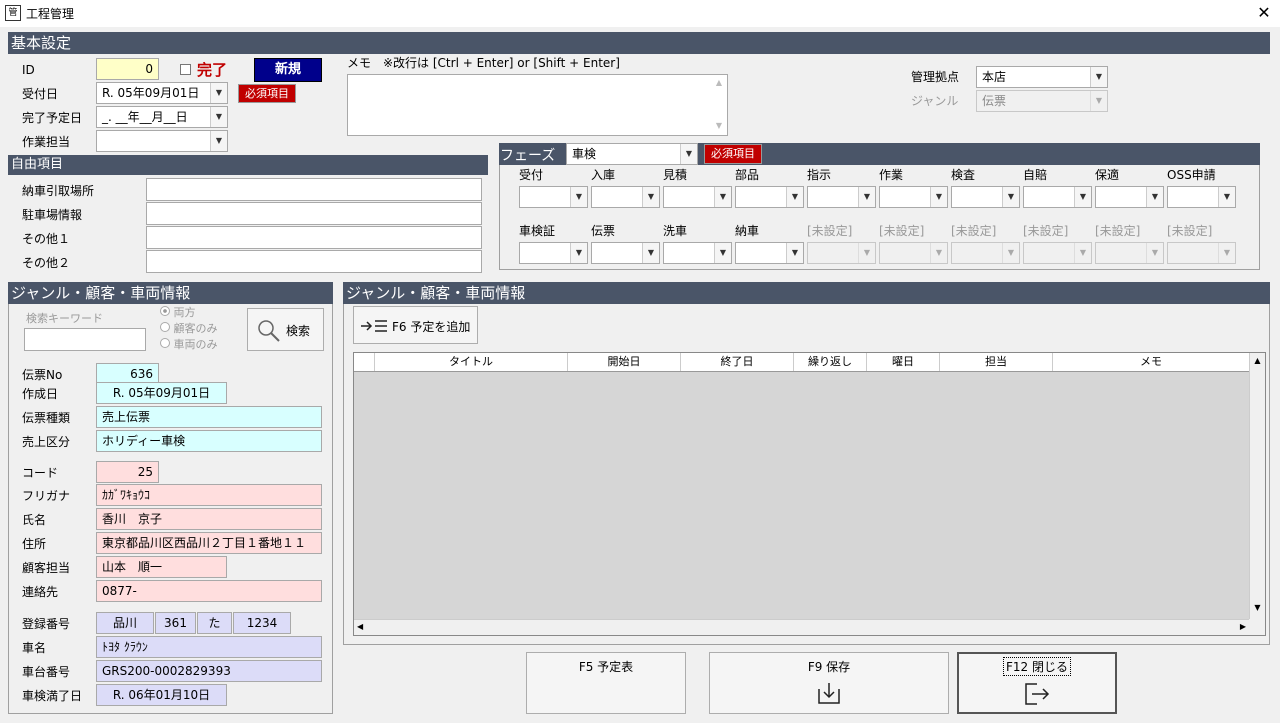 The height and width of the screenshot is (723, 1280). I want to click on f9-label: F9 保存, so click(829, 667).